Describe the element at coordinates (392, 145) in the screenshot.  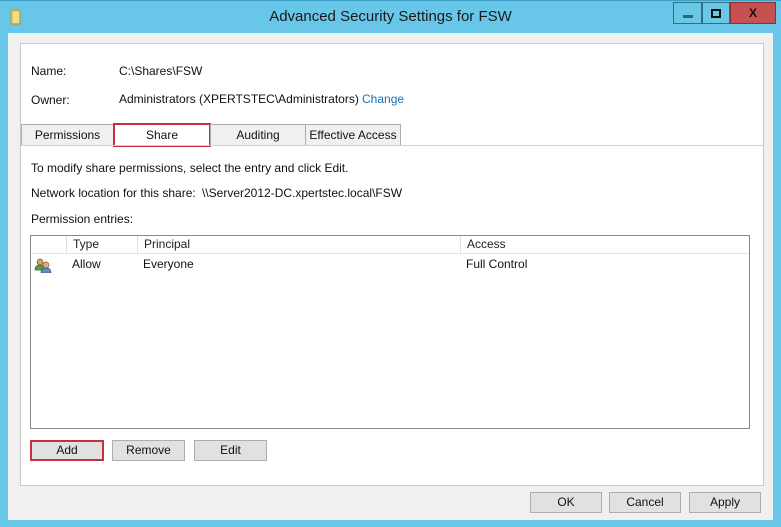
I see `tab-divider` at that location.